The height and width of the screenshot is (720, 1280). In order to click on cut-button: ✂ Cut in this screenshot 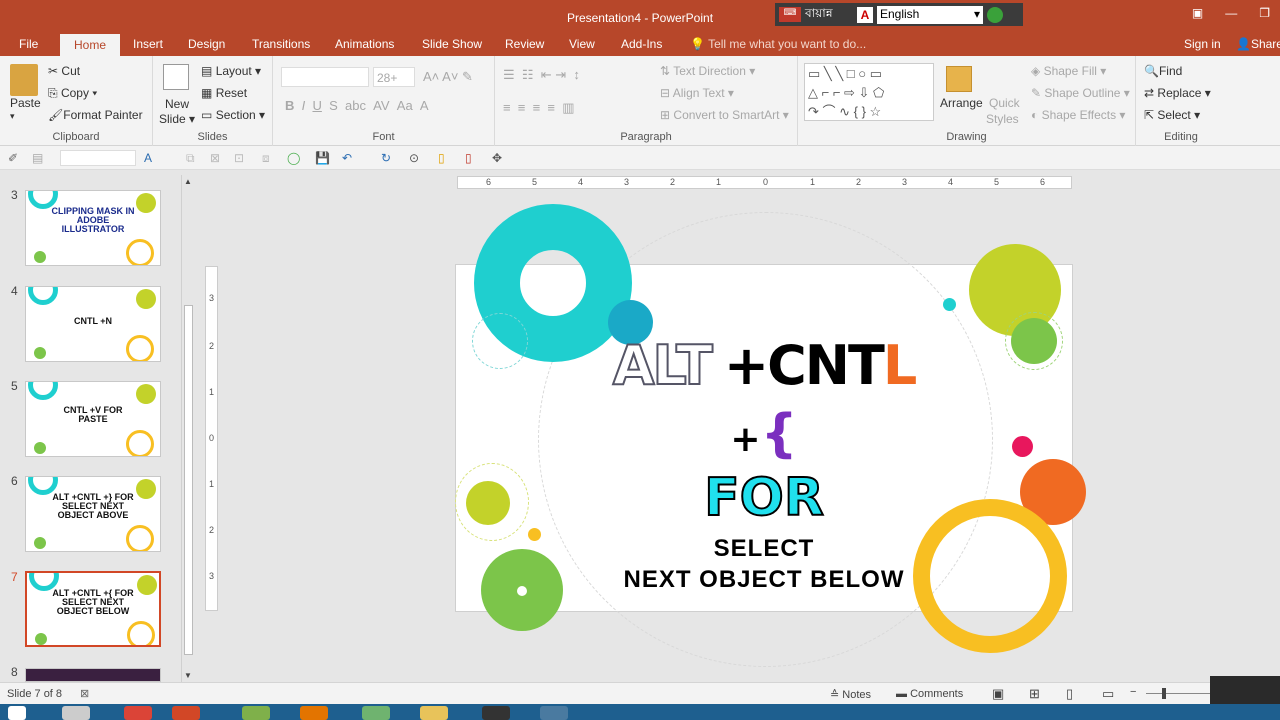, I will do `click(64, 71)`.